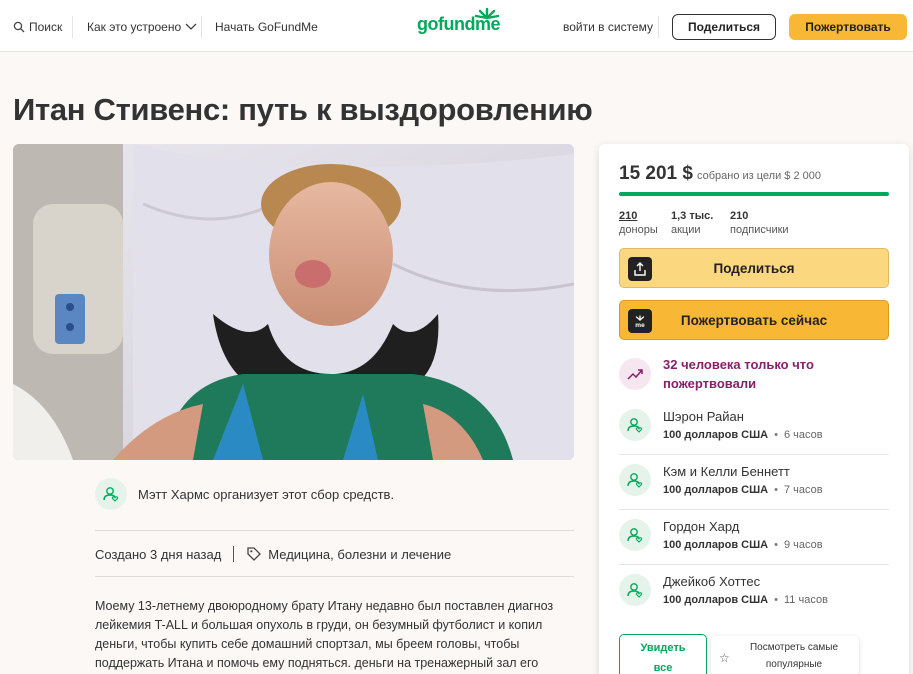 This screenshot has height=674, width=913. I want to click on organizer-avatar, so click(111, 494).